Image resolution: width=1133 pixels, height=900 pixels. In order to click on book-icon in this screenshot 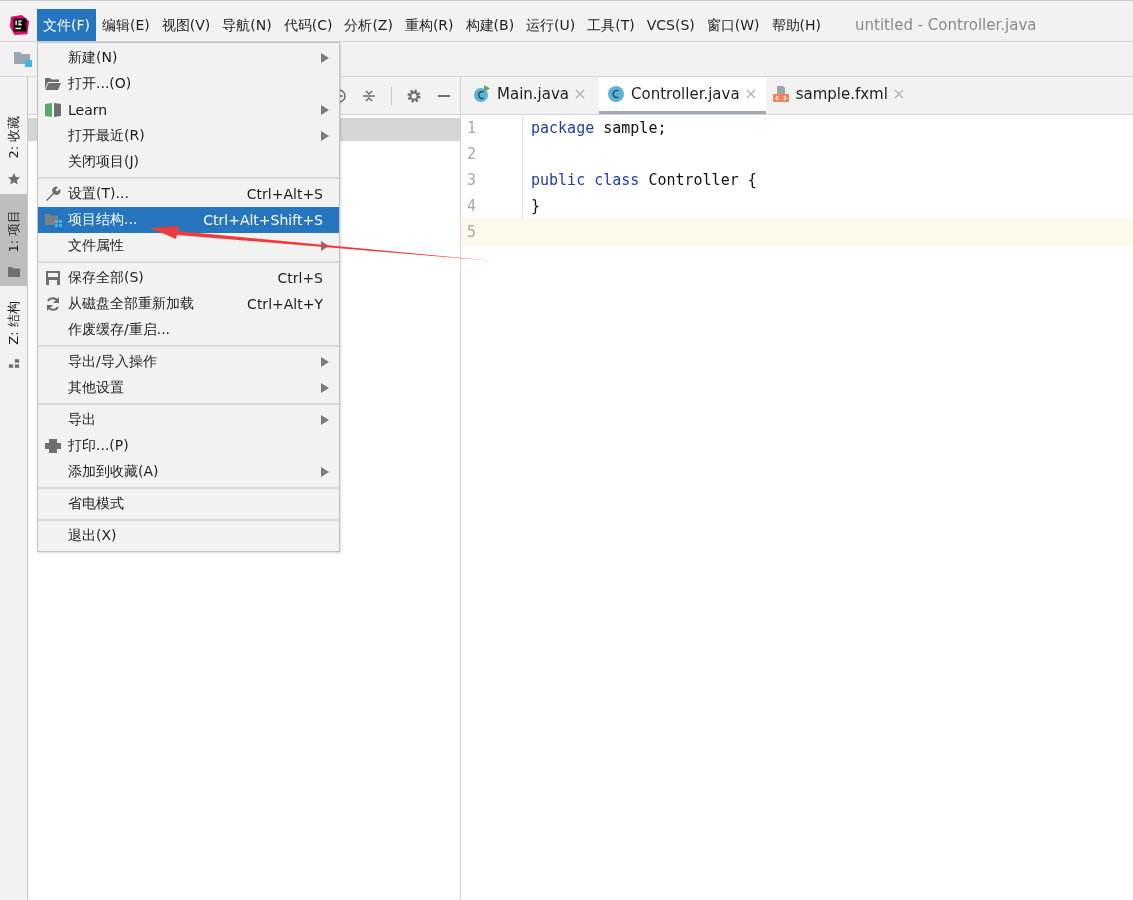, I will do `click(53, 110)`.